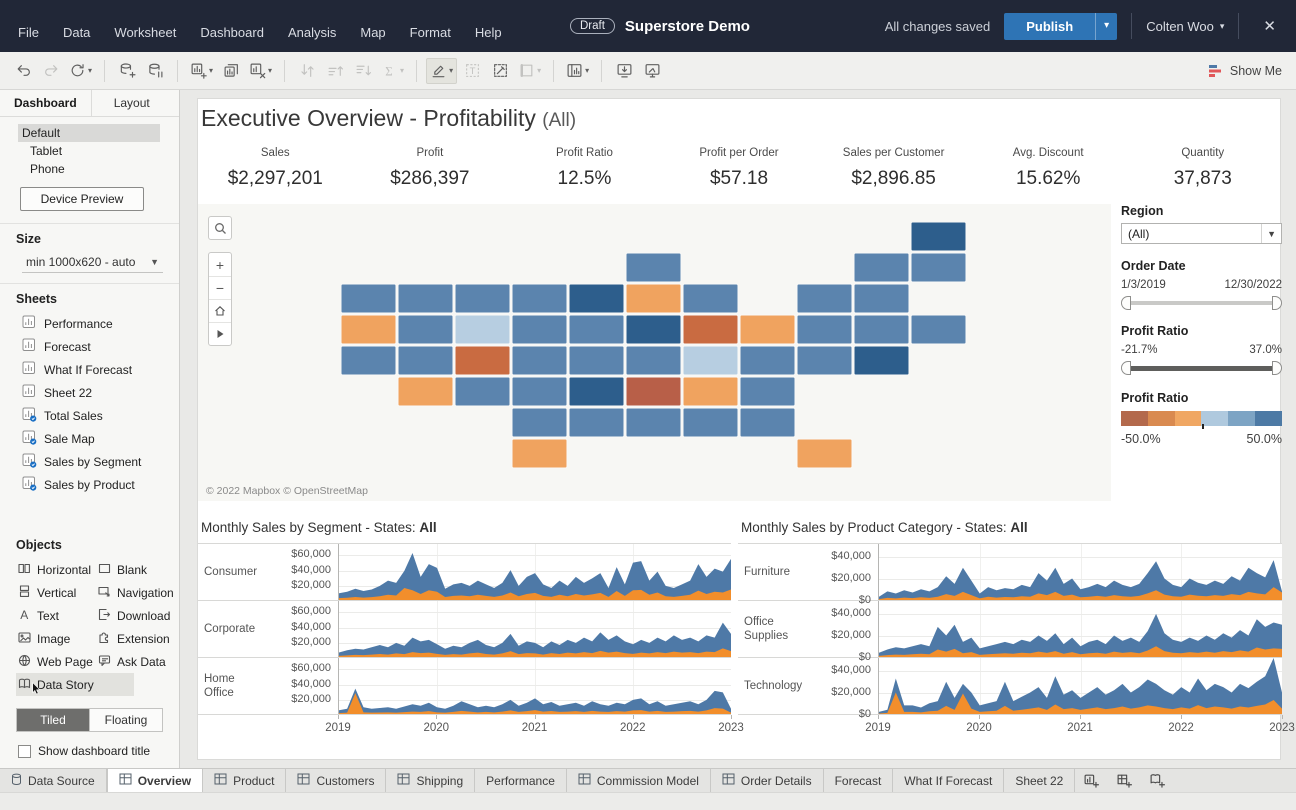 The width and height of the screenshot is (1296, 810). I want to click on menu-dashboard: Dashboard, so click(232, 32).